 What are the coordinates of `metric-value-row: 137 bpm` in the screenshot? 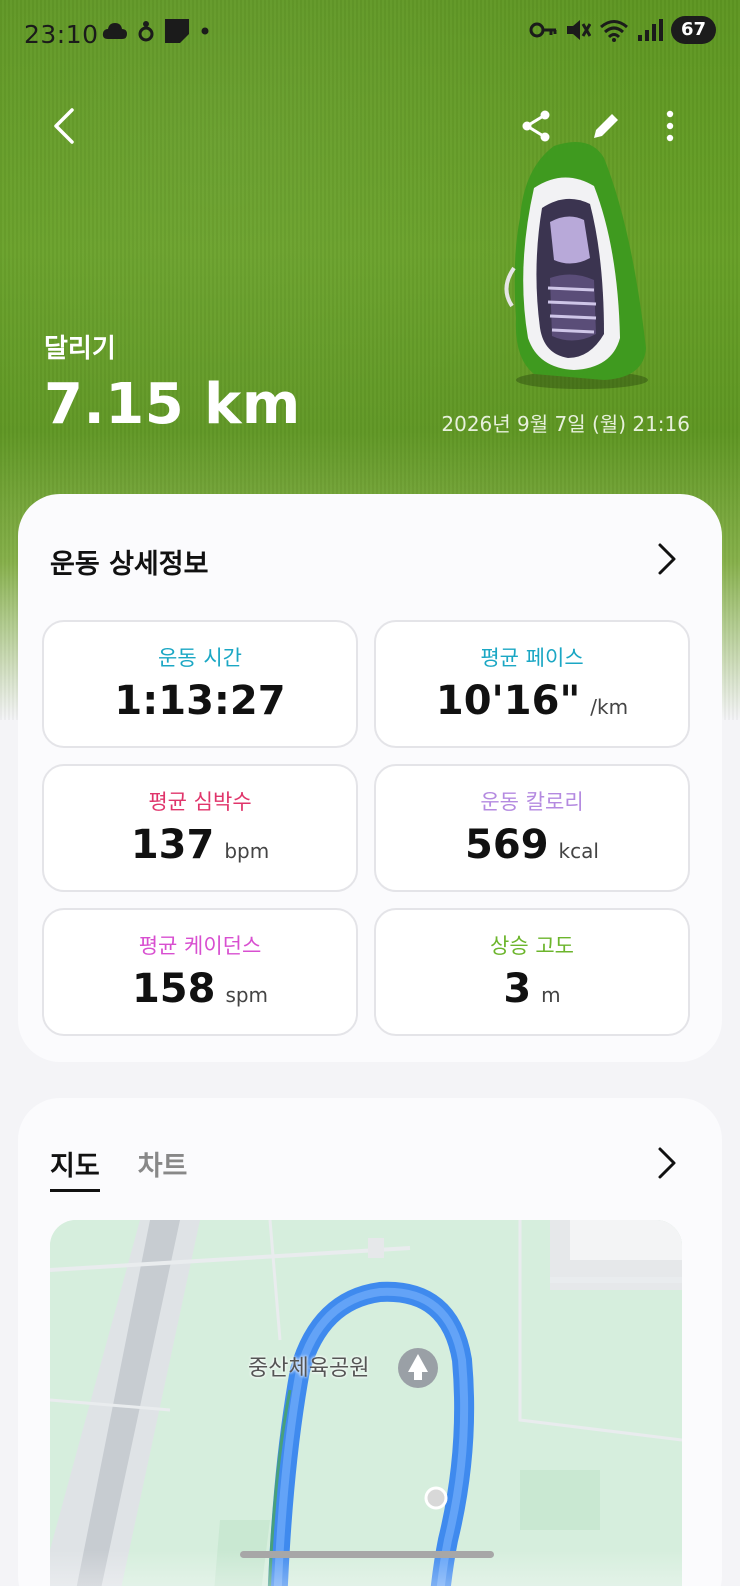 It's located at (200, 845).